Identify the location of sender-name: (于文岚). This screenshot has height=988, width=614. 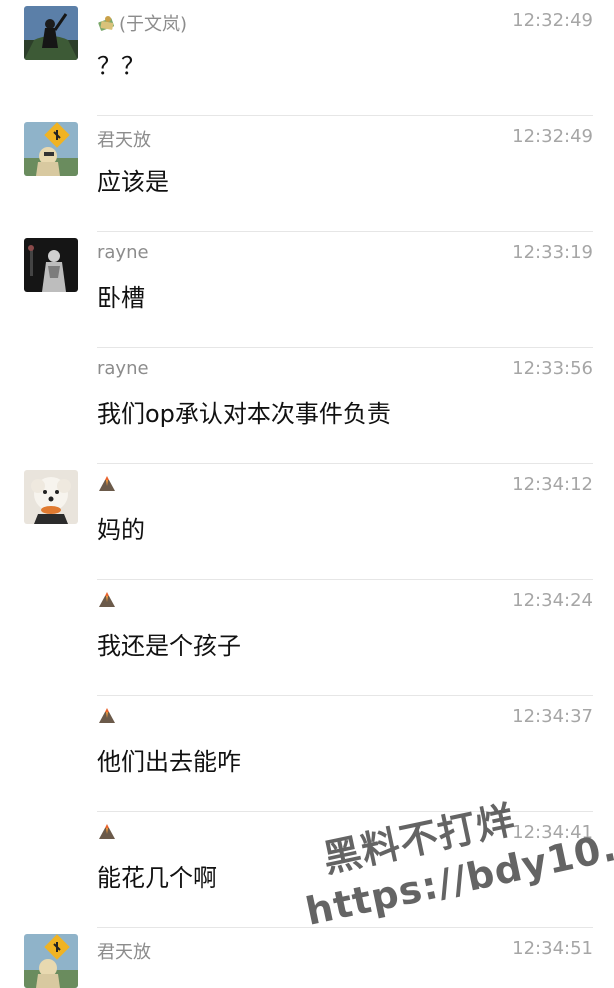
(142, 23).